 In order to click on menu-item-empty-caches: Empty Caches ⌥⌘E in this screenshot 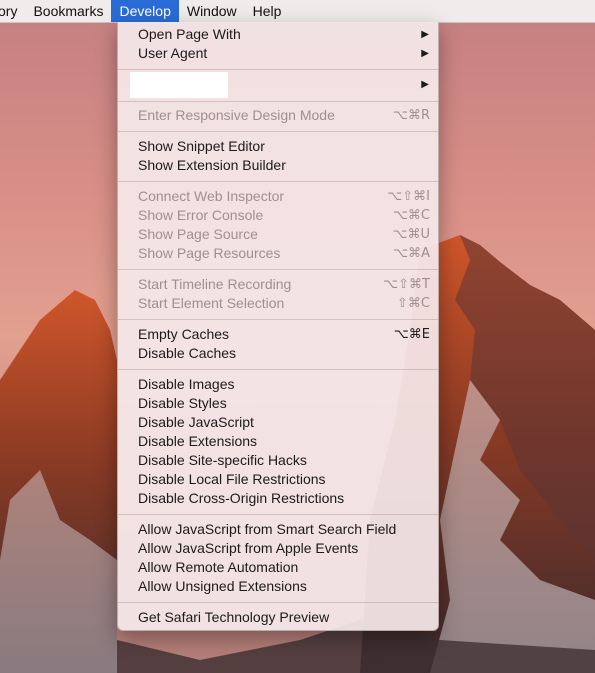, I will do `click(279, 334)`.